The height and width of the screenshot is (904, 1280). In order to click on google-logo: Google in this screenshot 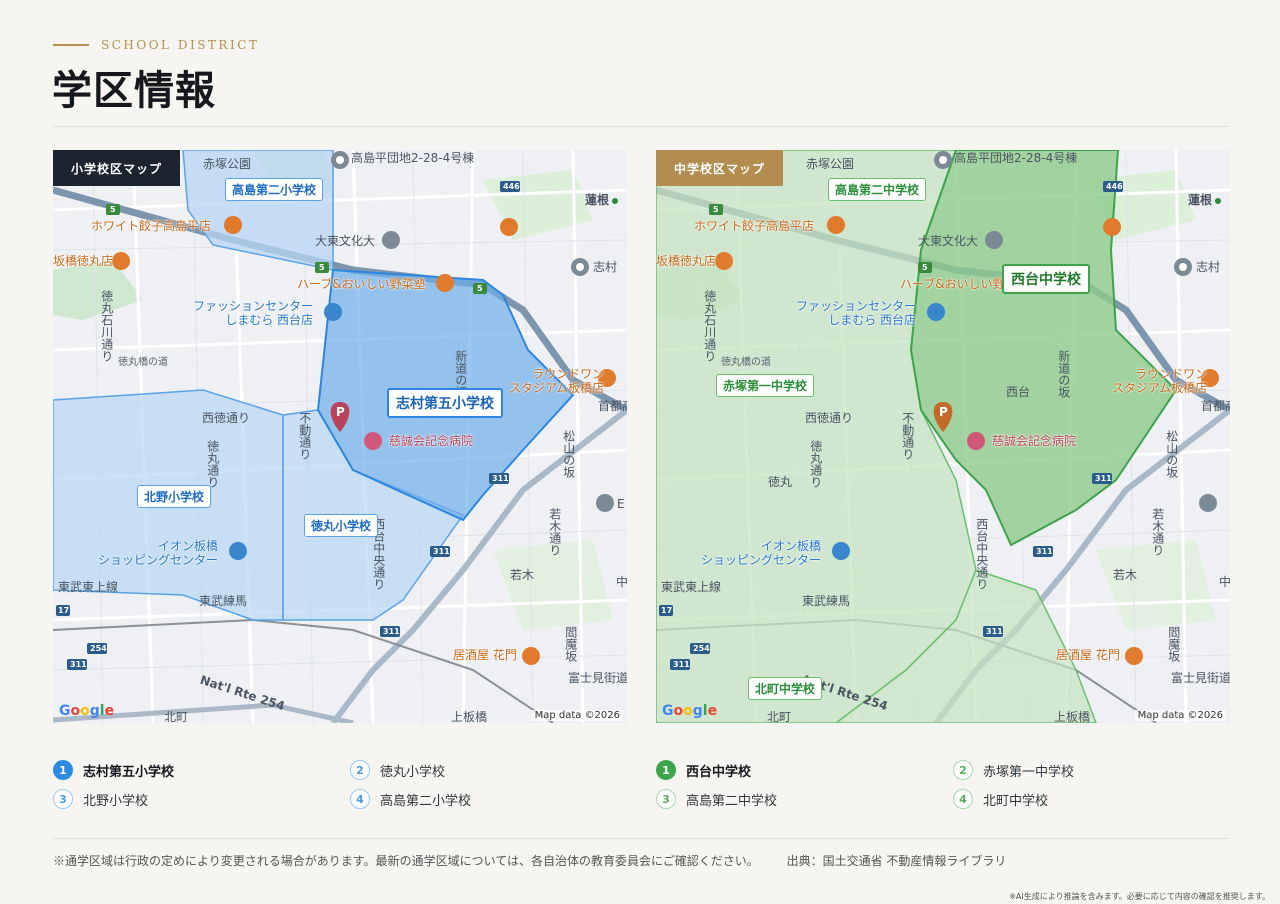, I will do `click(690, 711)`.